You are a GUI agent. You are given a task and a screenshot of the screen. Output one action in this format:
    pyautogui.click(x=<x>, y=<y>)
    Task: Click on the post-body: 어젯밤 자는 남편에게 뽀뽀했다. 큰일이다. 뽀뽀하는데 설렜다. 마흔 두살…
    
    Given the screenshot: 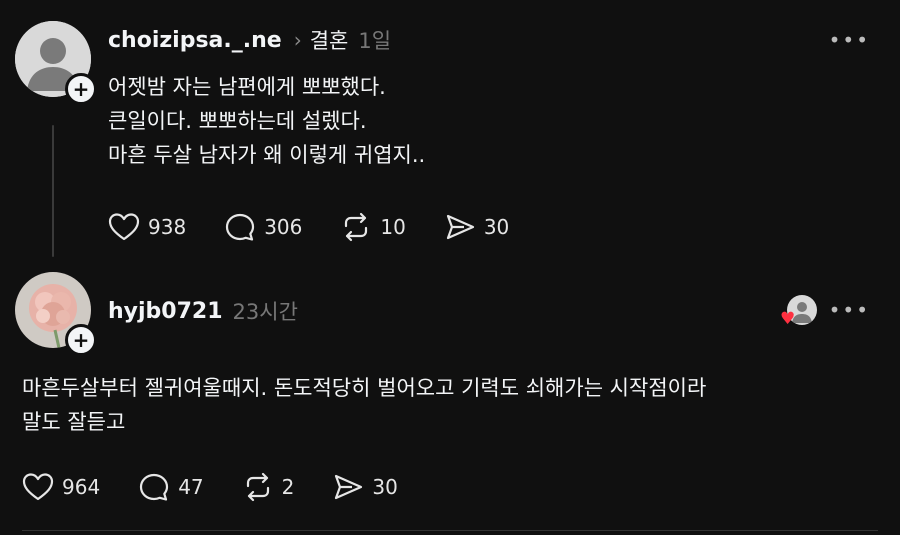 What is the action you would take?
    pyautogui.click(x=266, y=121)
    